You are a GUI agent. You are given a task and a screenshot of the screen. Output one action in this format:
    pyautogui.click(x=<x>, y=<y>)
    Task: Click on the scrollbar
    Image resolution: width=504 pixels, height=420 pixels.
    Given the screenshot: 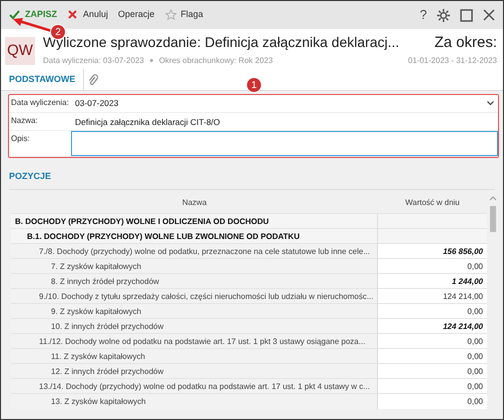 What is the action you would take?
    pyautogui.click(x=493, y=214)
    